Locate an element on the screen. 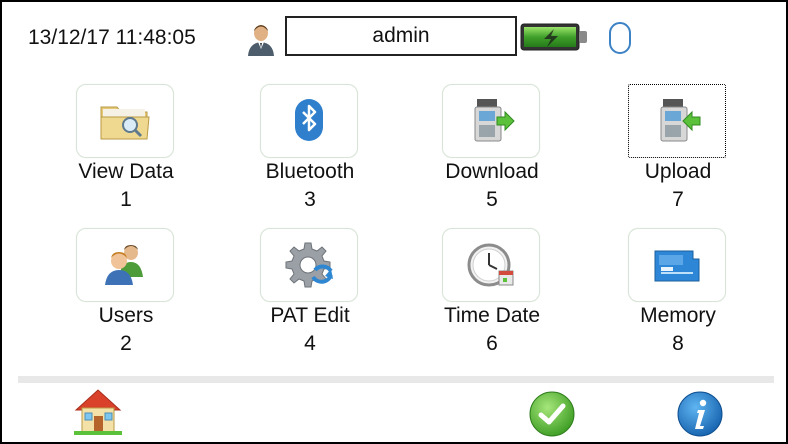 This screenshot has width=788, height=444. menu-item-label: Users is located at coordinates (126, 315).